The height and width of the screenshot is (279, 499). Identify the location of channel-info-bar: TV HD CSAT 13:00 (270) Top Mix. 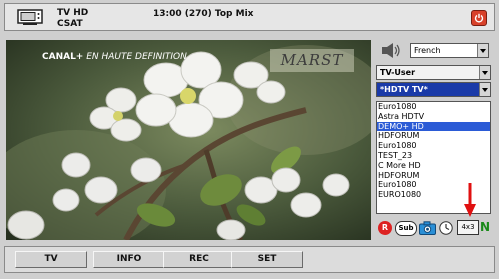
(249, 17).